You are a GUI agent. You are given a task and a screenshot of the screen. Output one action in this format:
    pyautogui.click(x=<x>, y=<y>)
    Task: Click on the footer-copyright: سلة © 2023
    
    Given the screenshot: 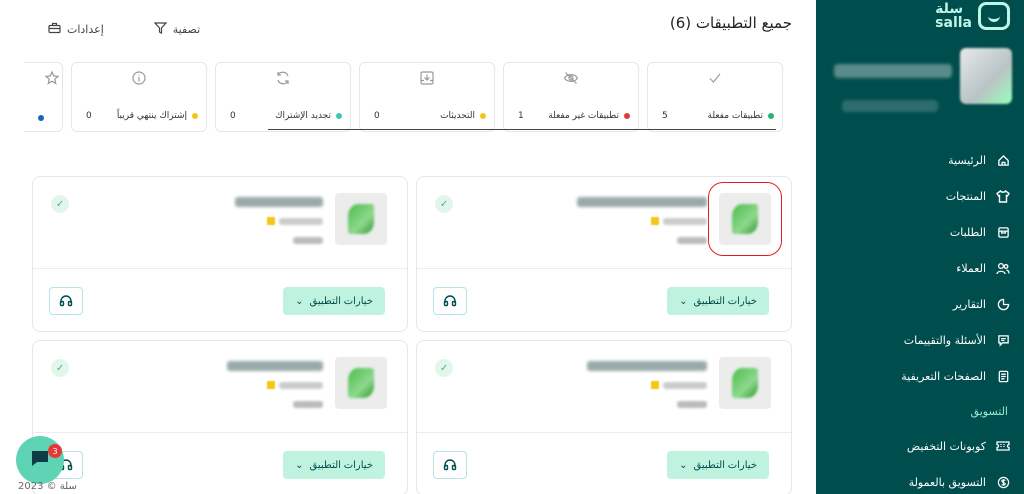 What is the action you would take?
    pyautogui.click(x=47, y=486)
    